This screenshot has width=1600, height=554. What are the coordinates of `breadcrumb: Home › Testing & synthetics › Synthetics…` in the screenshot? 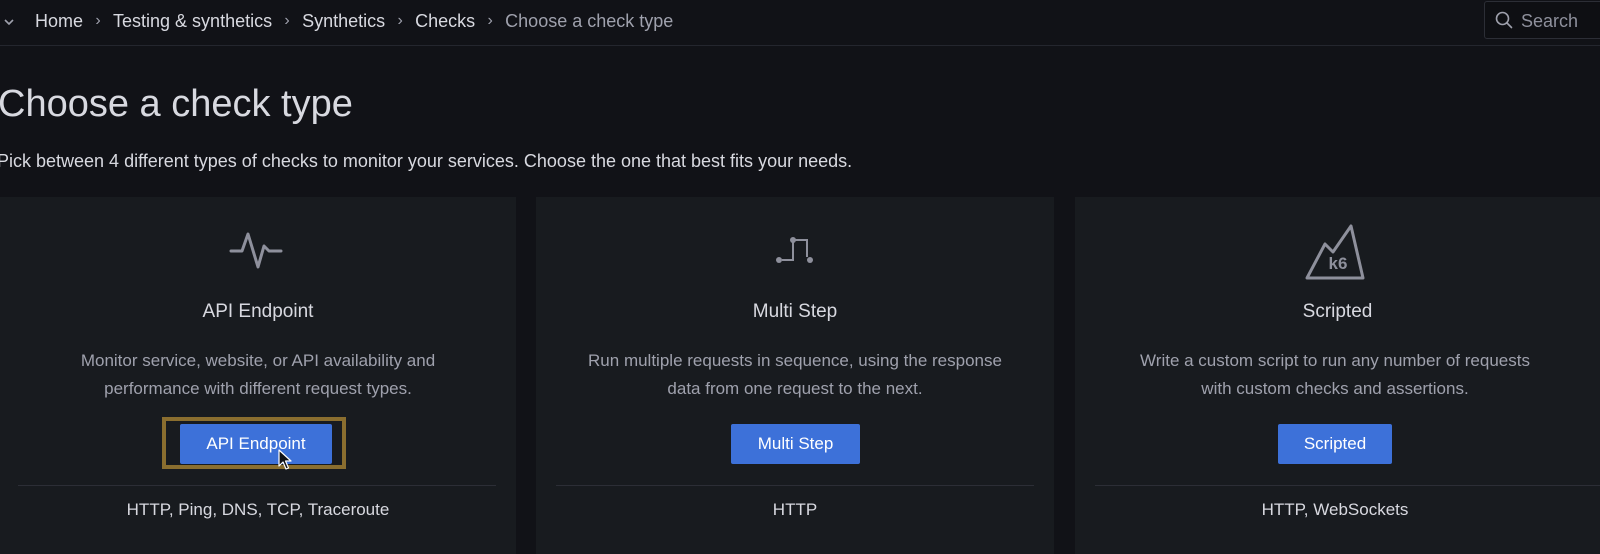 It's located at (354, 21).